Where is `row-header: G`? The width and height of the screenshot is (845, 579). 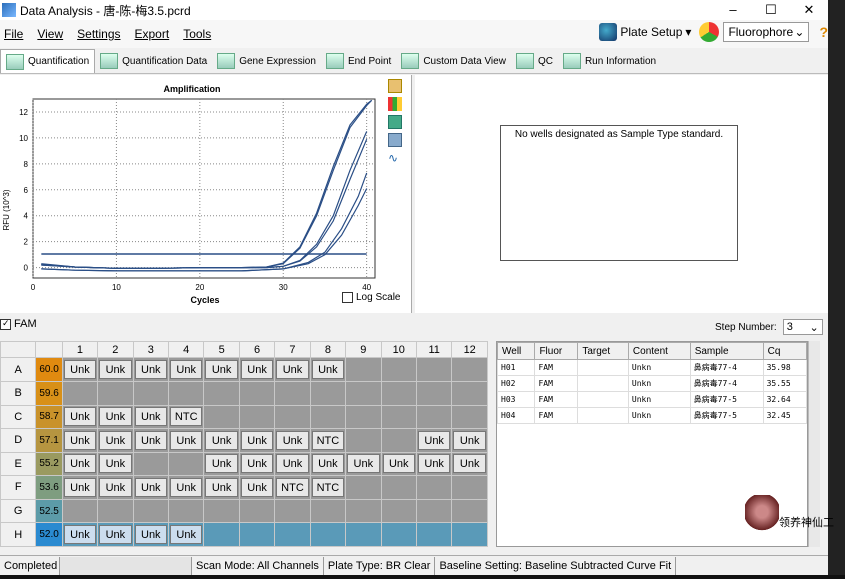 row-header: G is located at coordinates (18, 511).